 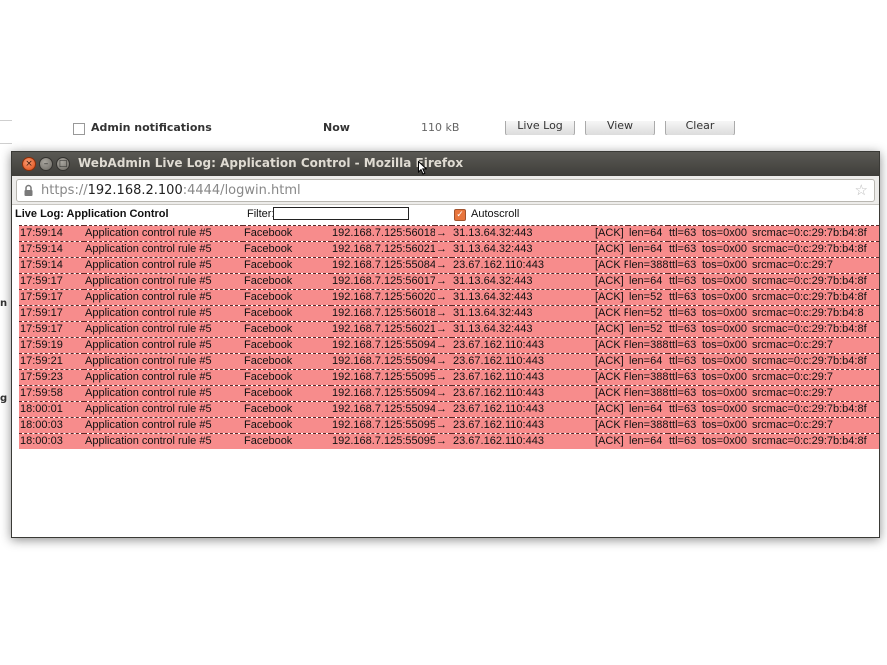 I want to click on log-source: 192.168.7.125:56017, so click(x=383, y=281).